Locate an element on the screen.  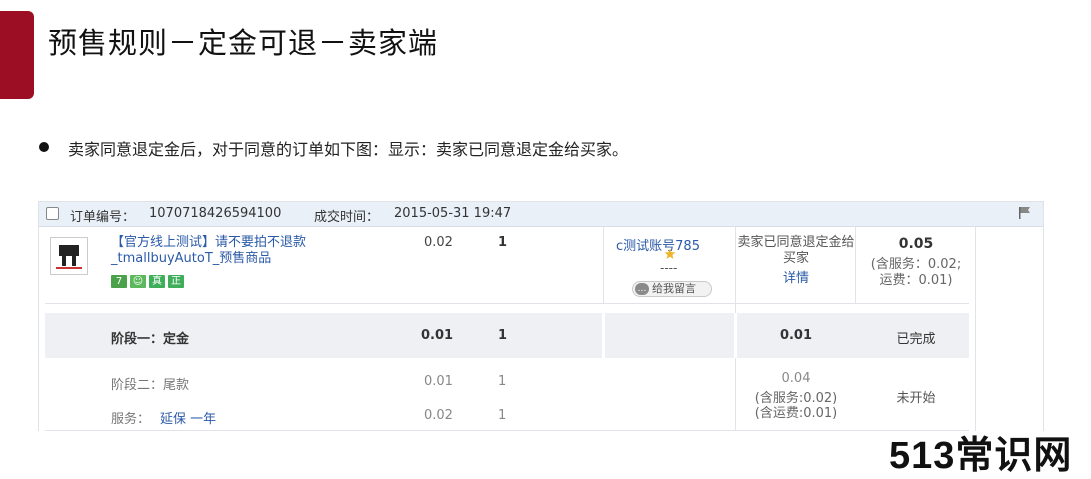
order-select-checkbox is located at coordinates (52, 213).